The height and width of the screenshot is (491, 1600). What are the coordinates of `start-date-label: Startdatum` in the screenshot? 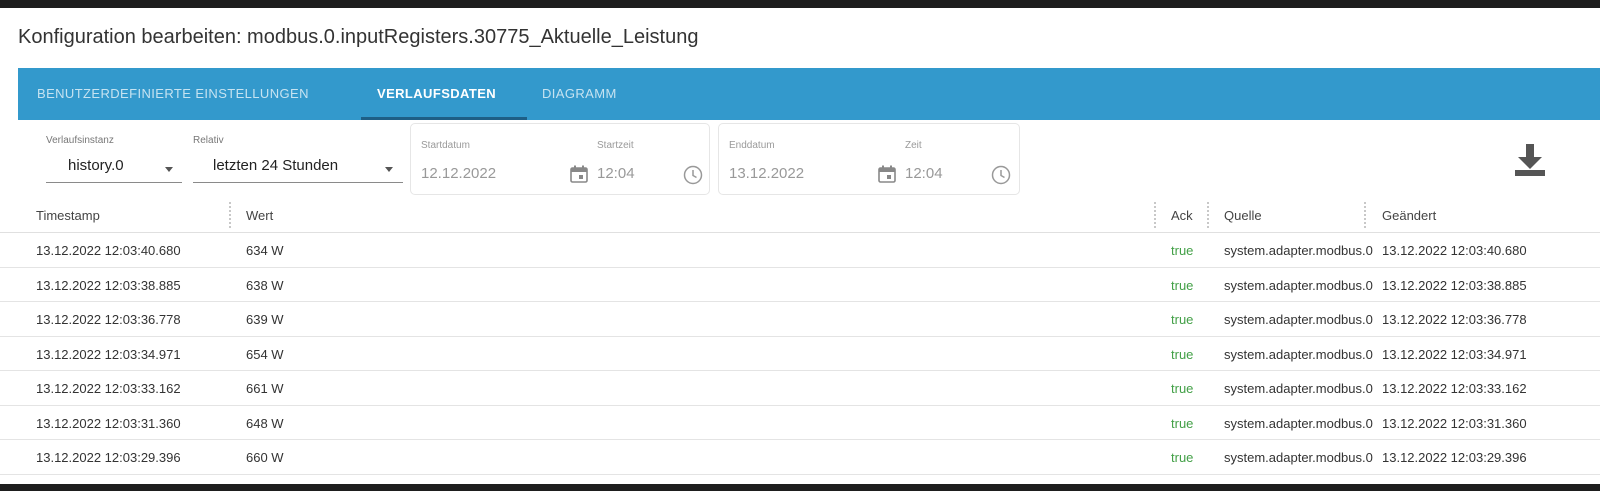 It's located at (445, 145).